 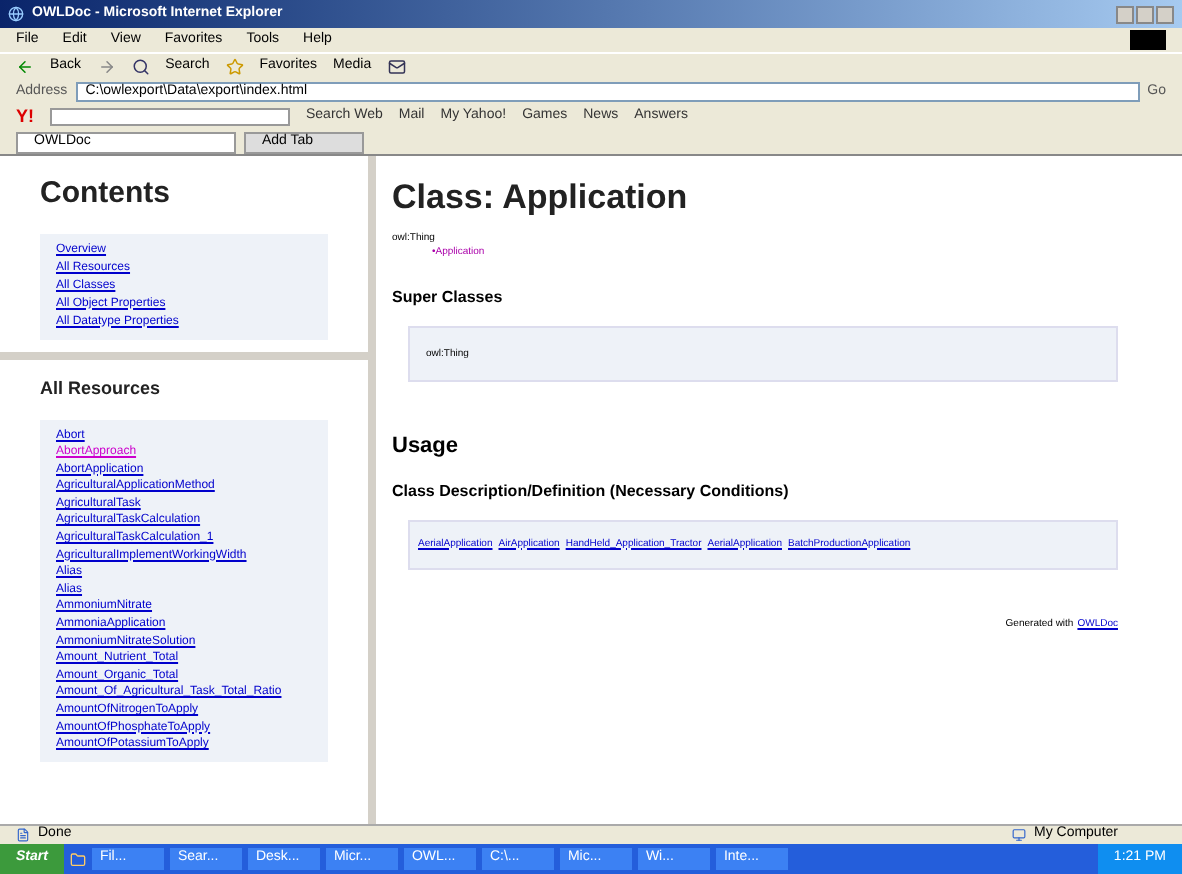 What do you see at coordinates (25, 67) in the screenshot?
I see `back-icon` at bounding box center [25, 67].